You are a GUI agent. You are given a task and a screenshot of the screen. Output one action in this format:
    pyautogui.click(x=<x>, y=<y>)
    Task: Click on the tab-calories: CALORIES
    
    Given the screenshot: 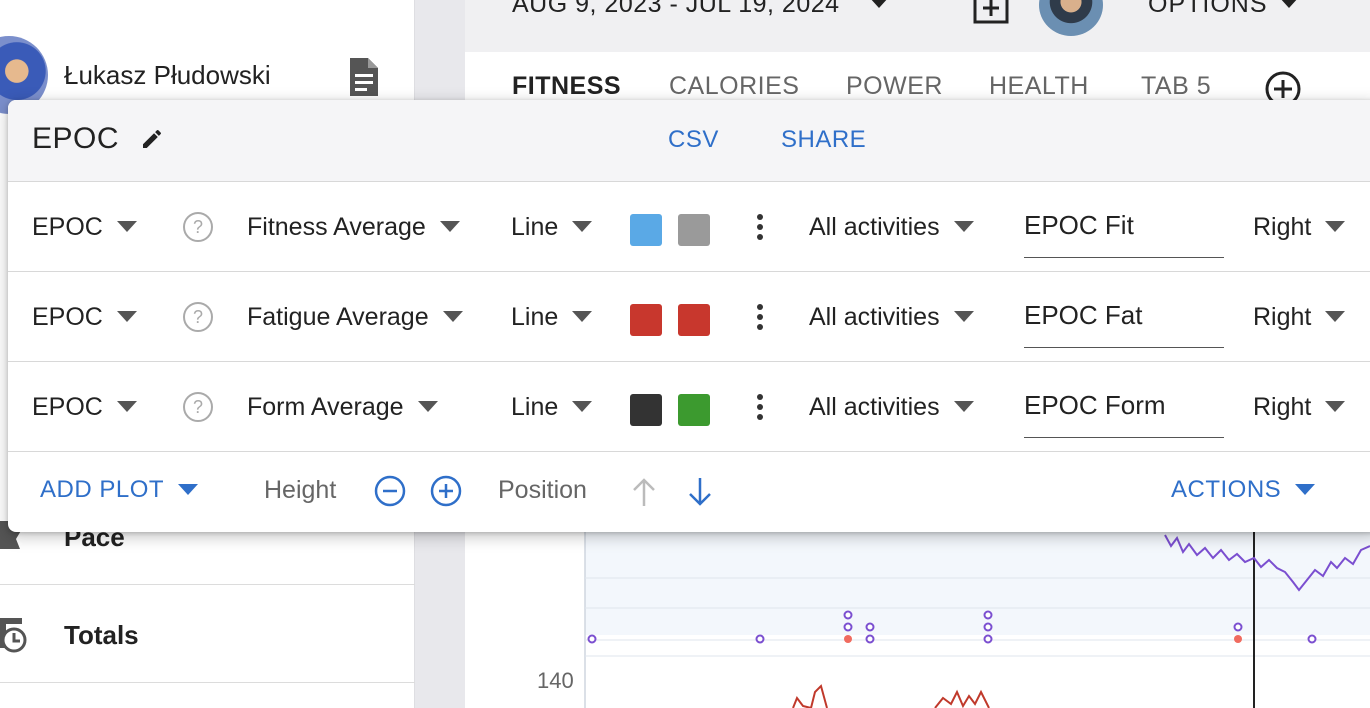 What is the action you would take?
    pyautogui.click(x=734, y=86)
    